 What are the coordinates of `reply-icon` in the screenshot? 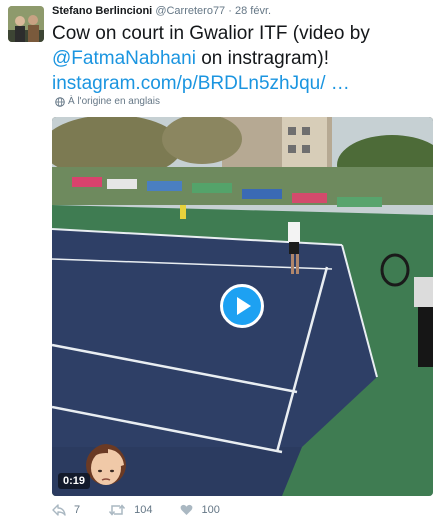 It's located at (59, 510).